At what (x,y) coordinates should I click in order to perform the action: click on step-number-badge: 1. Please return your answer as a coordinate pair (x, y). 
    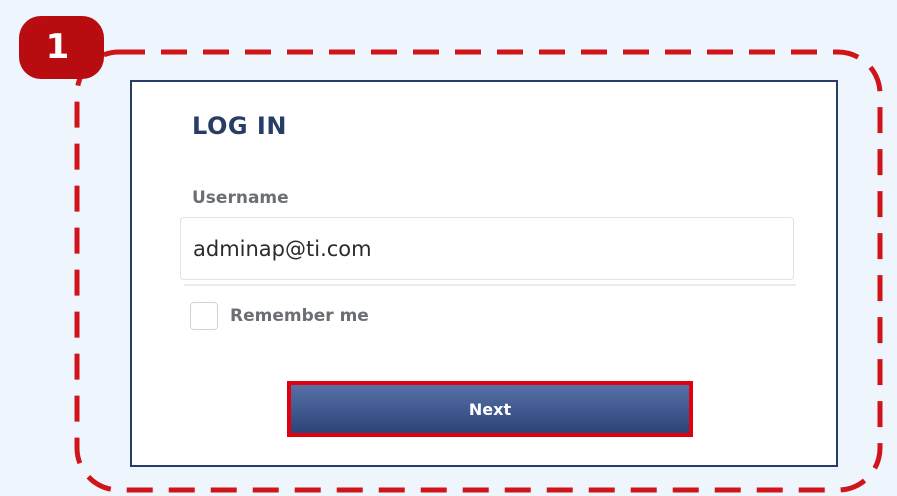
    Looking at the image, I should click on (61, 47).